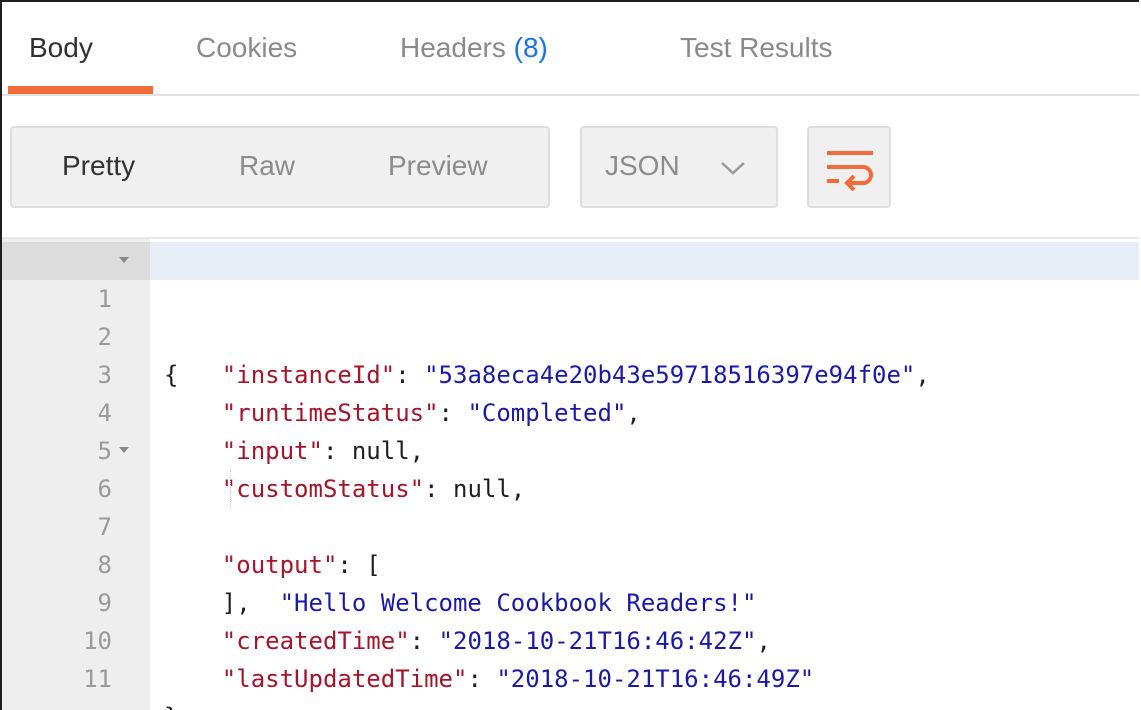 Image resolution: width=1141 pixels, height=710 pixels. Describe the element at coordinates (97, 679) in the screenshot. I see `line-number: 11` at that location.